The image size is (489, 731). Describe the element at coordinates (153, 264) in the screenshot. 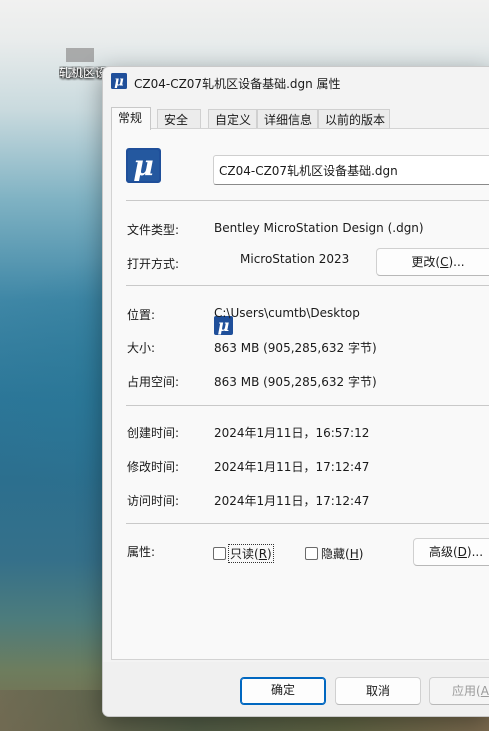

I see `opens-with-label: 打开方式:` at that location.